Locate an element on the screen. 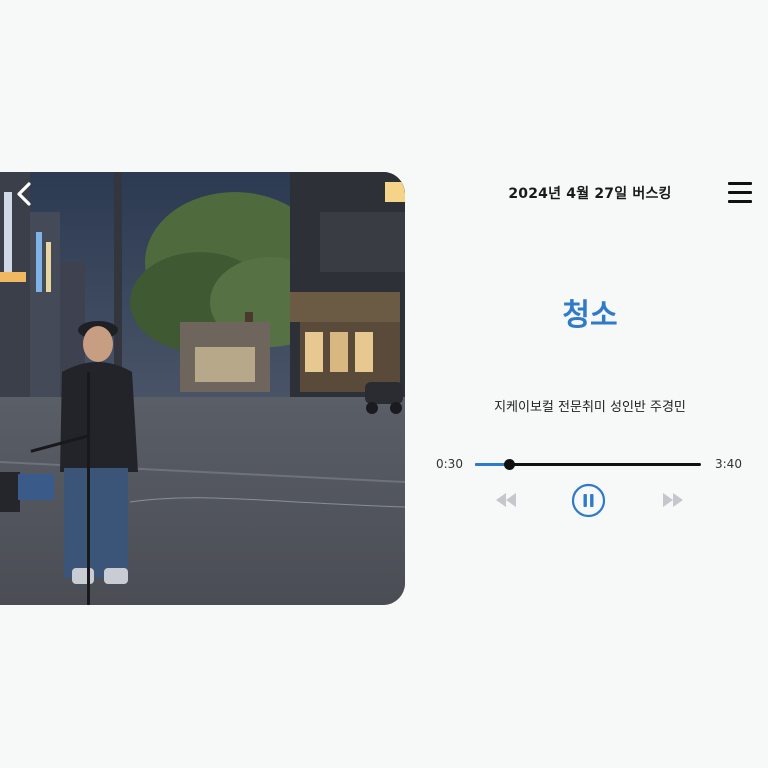 This screenshot has width=768, height=768. rewind-icon is located at coordinates (506, 500).